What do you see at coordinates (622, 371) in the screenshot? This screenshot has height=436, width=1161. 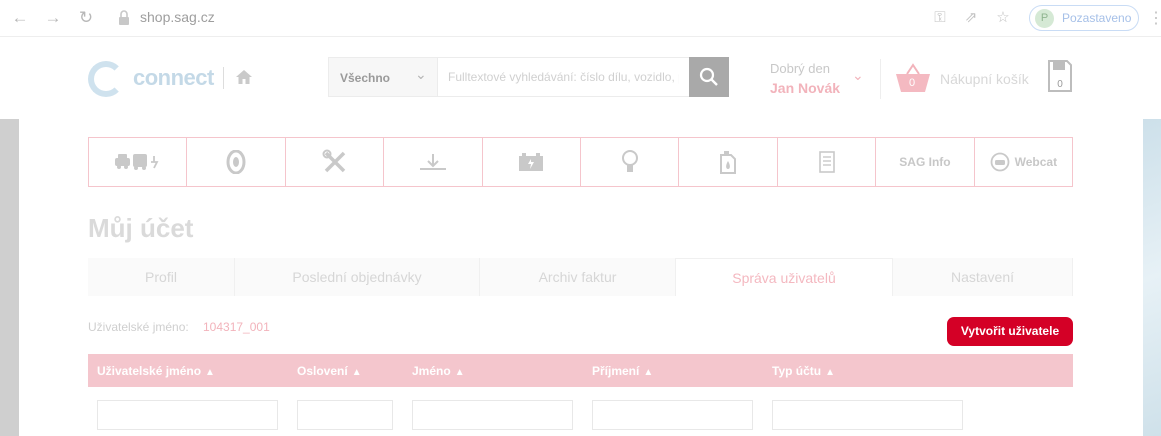 I see `column-header-last-name: Příjmení ▲︎` at bounding box center [622, 371].